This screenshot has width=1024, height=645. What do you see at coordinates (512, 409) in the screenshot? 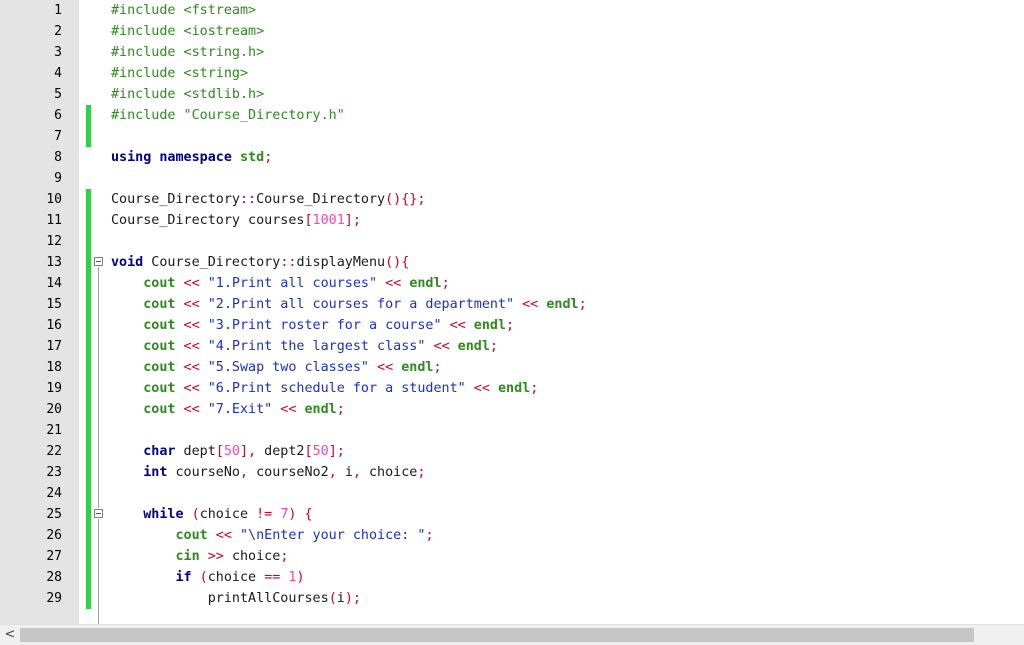
I see `code-line: 20 cout << "7.Exit" << endl;` at bounding box center [512, 409].